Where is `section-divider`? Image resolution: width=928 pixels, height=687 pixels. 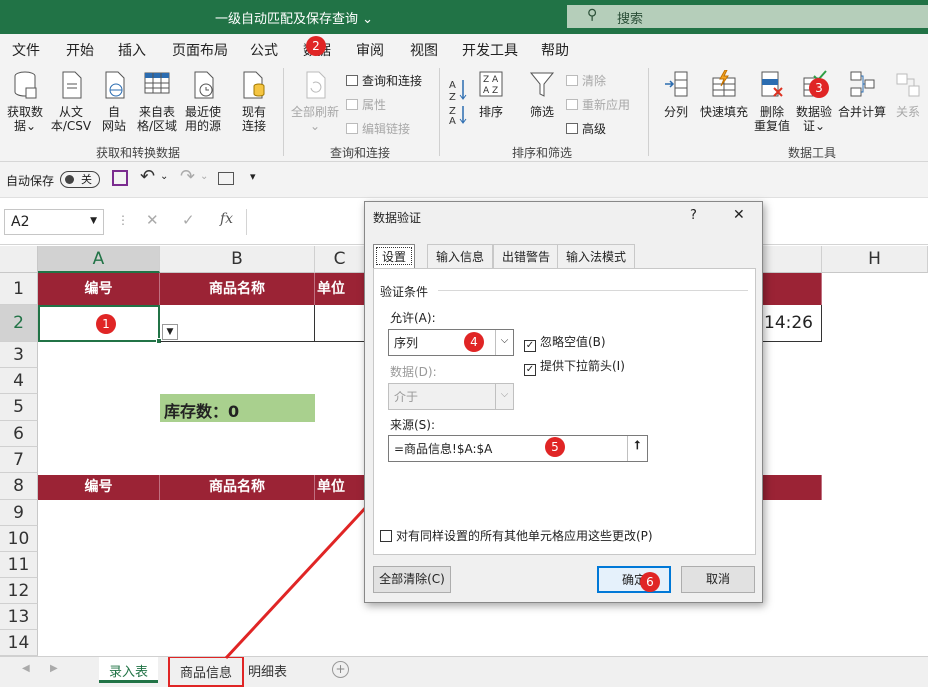 section-divider is located at coordinates (593, 290).